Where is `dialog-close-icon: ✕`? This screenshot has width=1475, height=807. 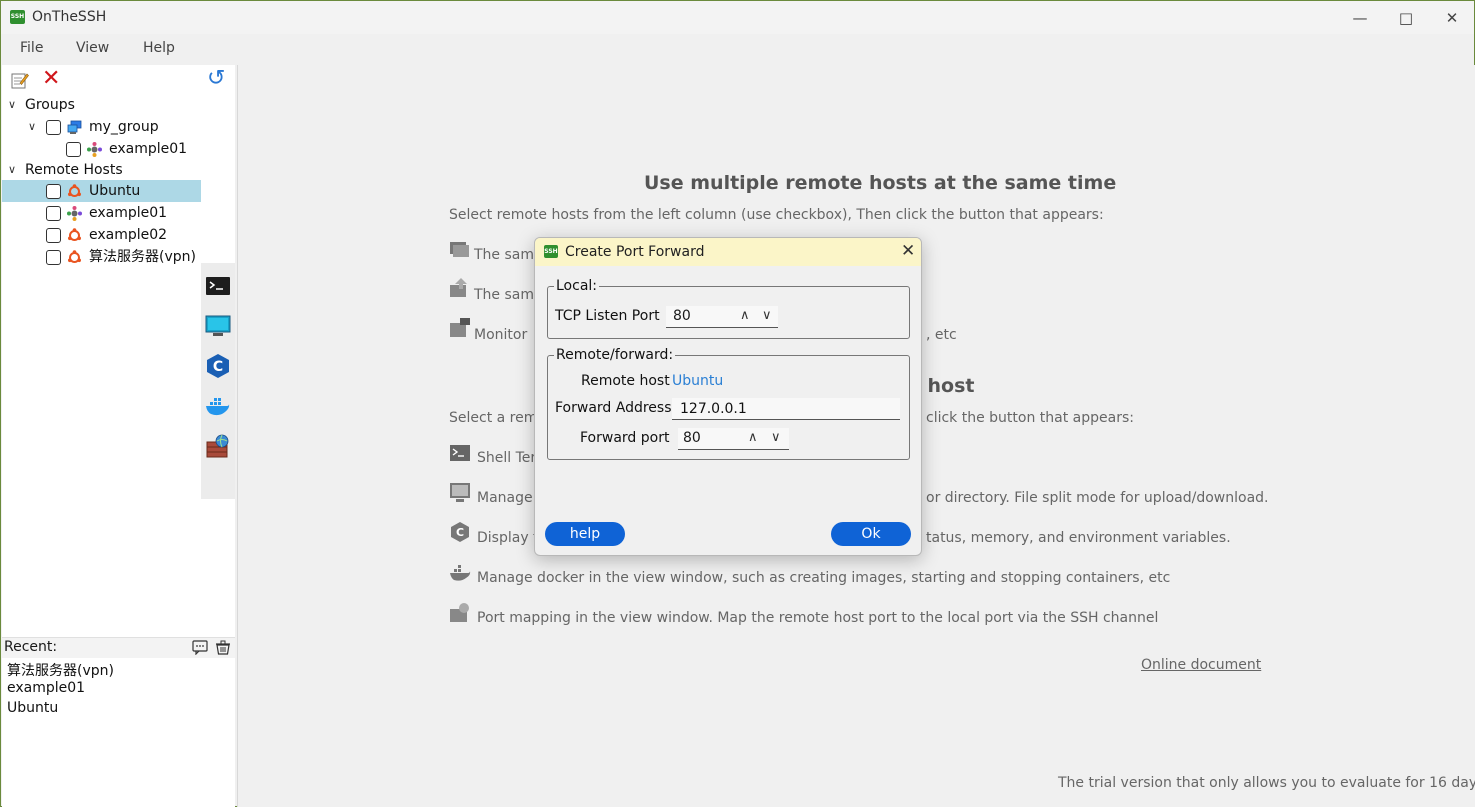
dialog-close-icon: ✕ is located at coordinates (908, 251).